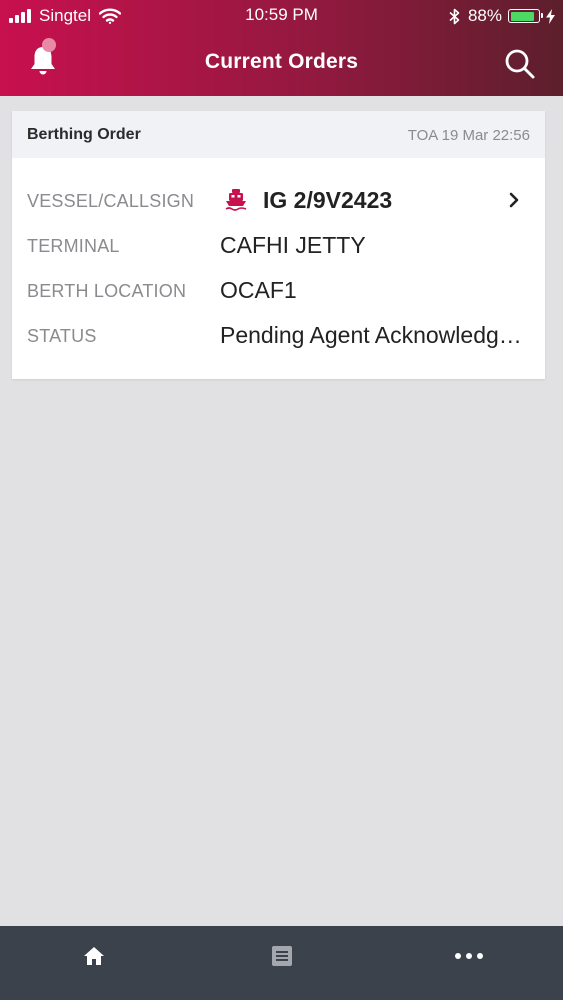  I want to click on more-icon, so click(469, 956).